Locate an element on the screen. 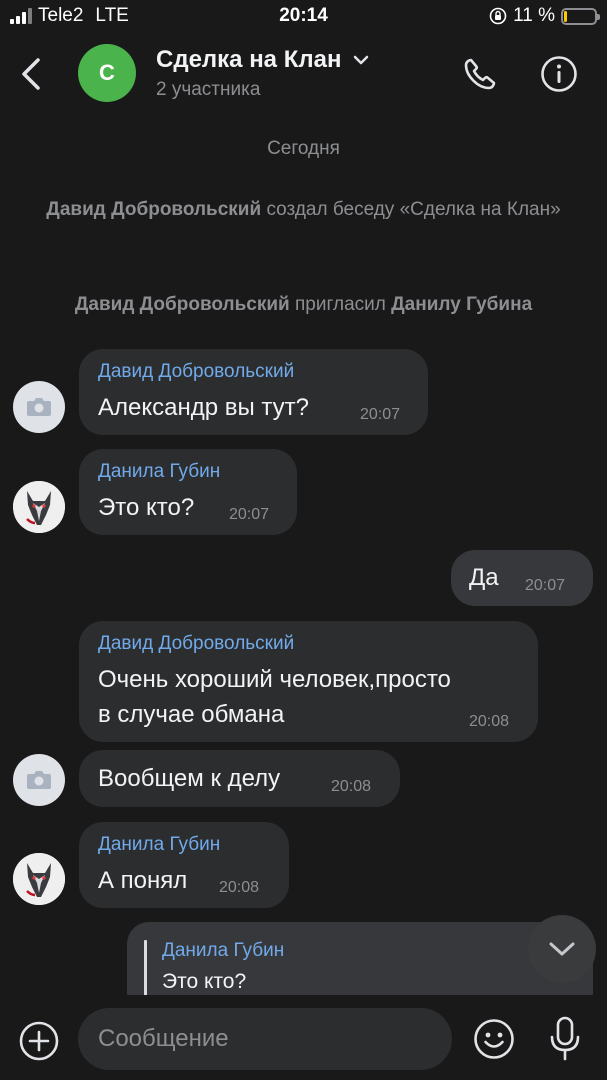  message-input is located at coordinates (265, 1039).